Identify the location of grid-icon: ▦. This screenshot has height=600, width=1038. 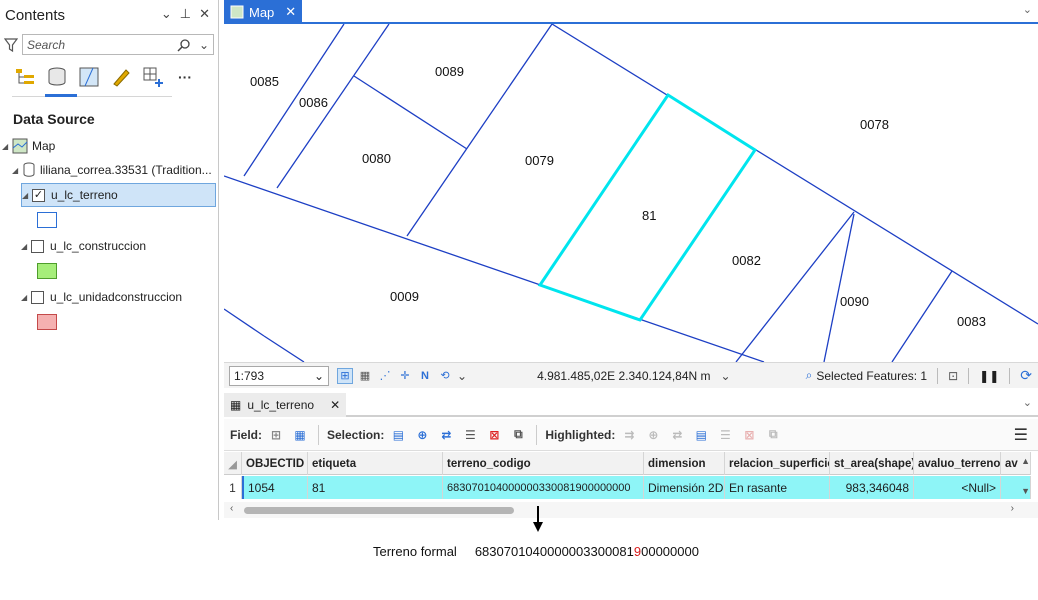
(365, 376).